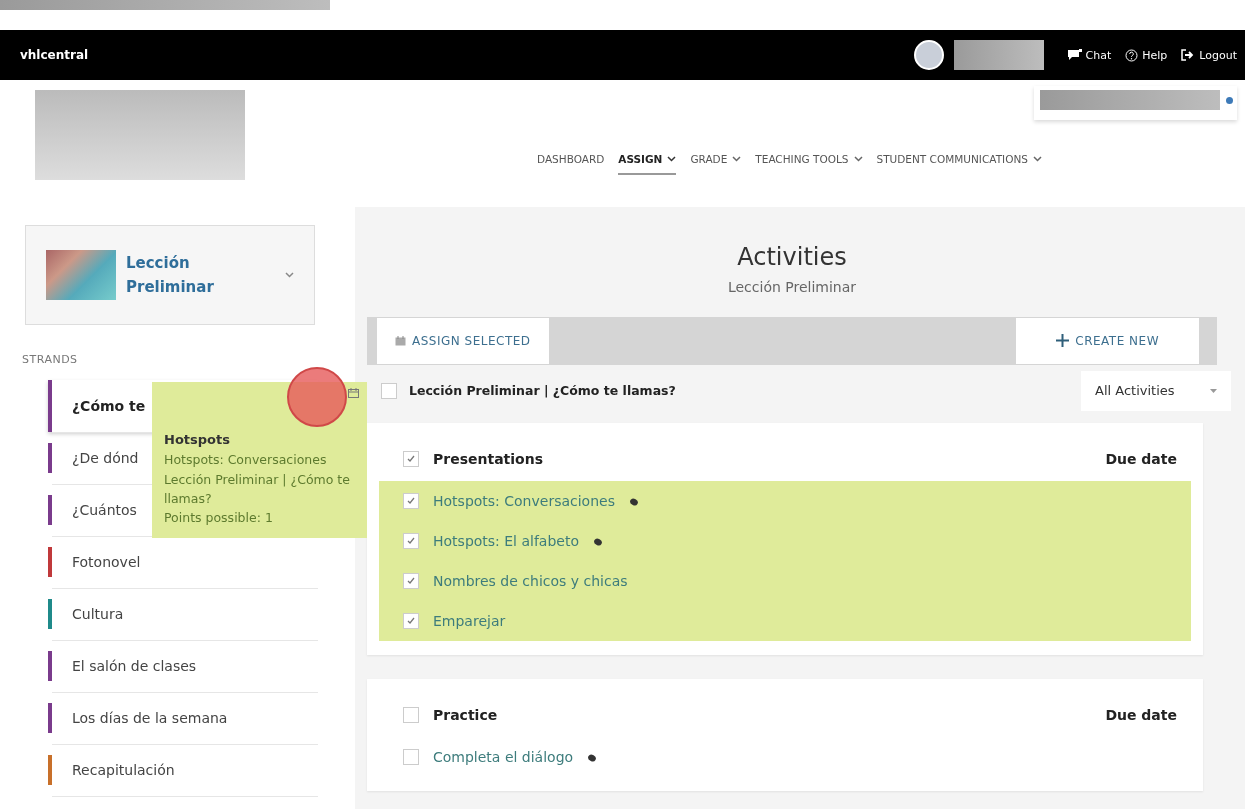 This screenshot has height=809, width=1245. I want to click on create-new-button: CREATE NEW, so click(1107, 340).